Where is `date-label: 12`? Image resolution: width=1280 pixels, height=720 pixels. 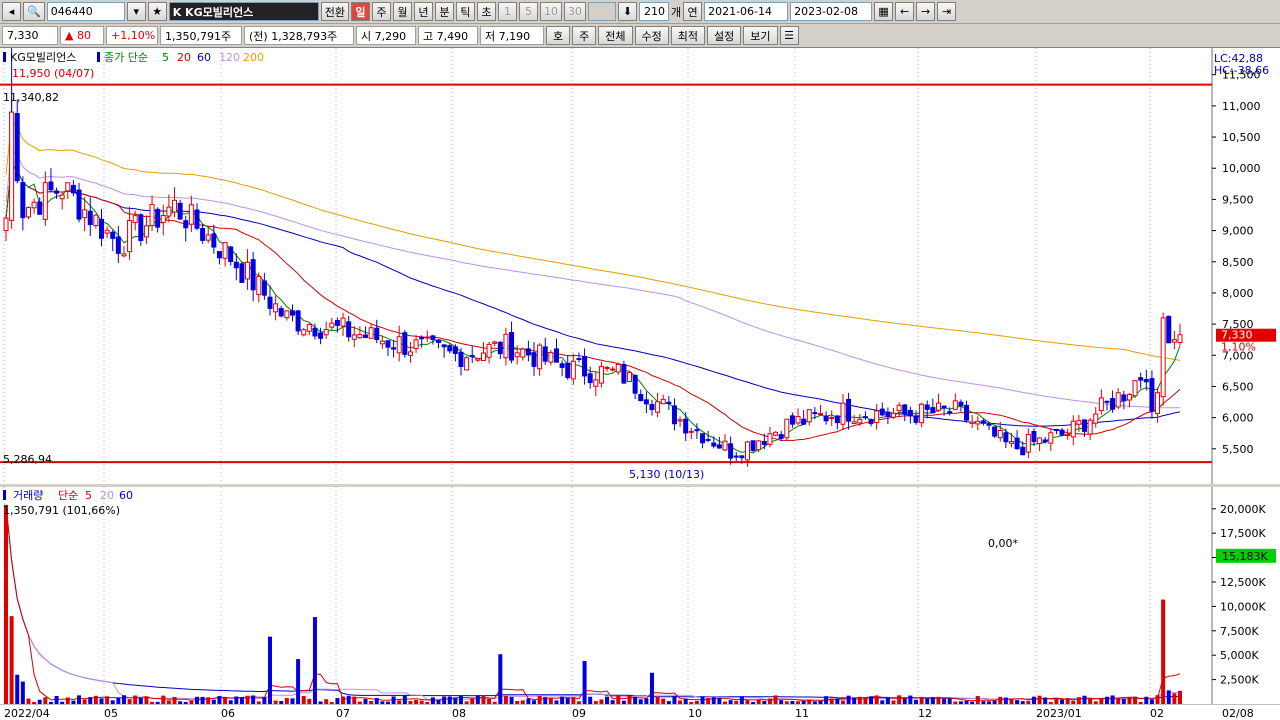 date-label: 12 is located at coordinates (925, 713).